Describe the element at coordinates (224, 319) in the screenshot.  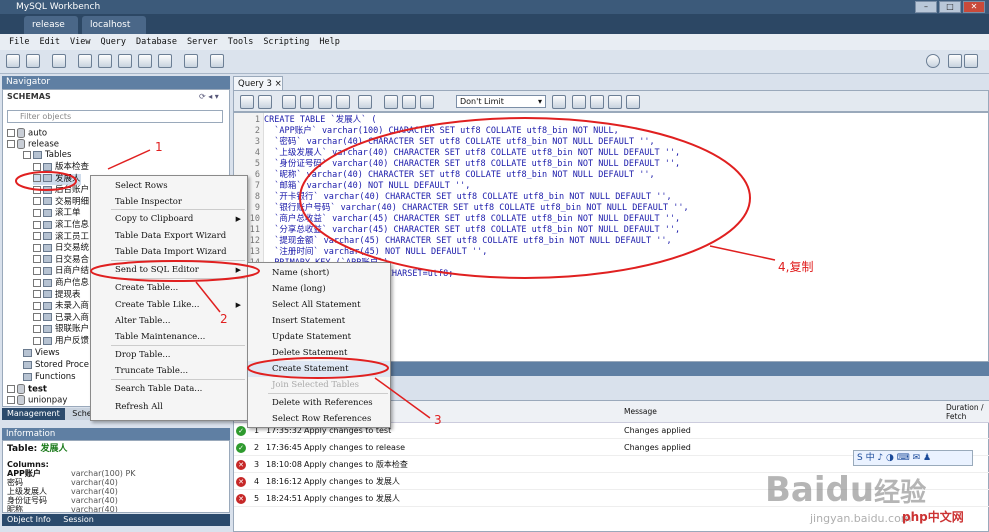
I see `annotation-2: 2` at that location.